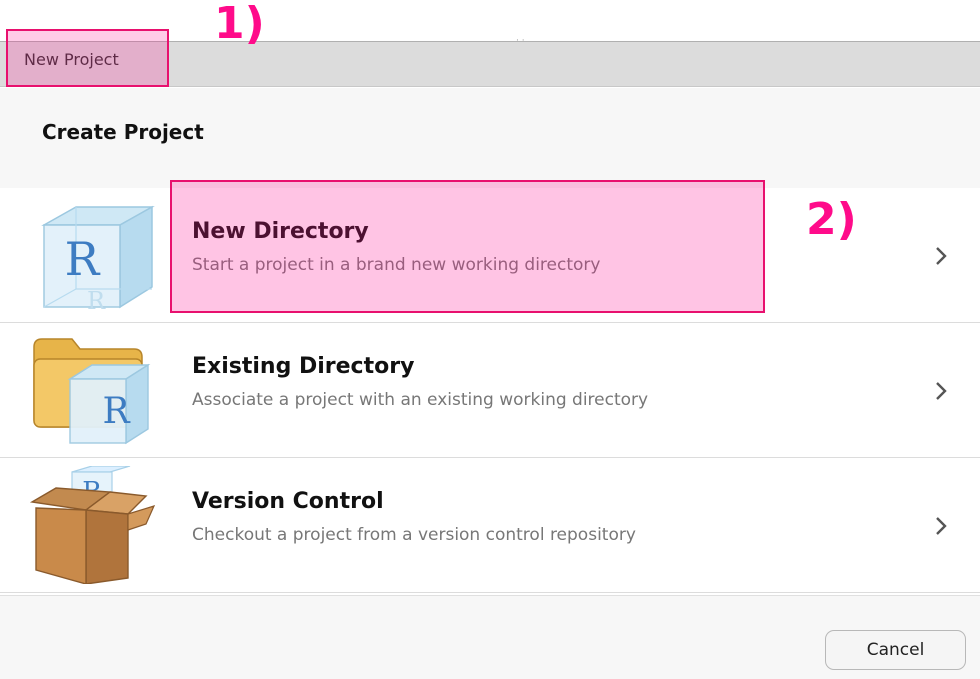  I want to click on r-cube-icon: R R, so click(98, 258).